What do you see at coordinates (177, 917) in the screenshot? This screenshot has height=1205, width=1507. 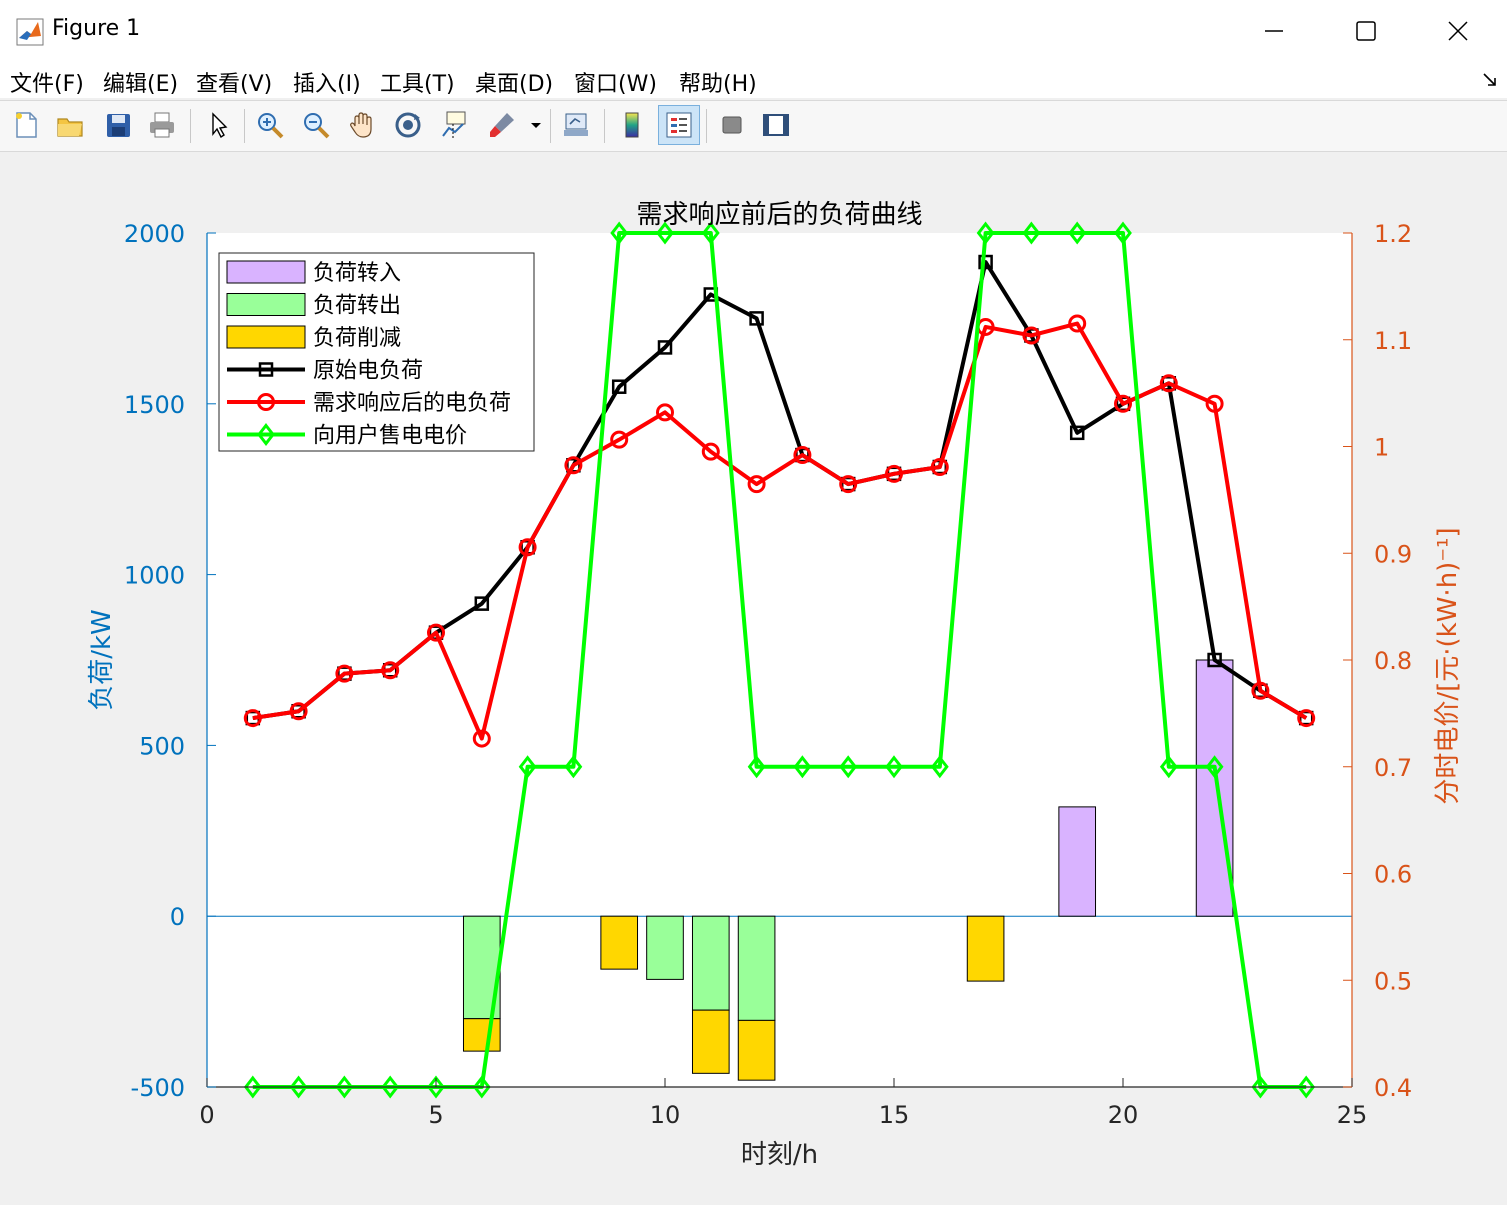 I see `y-left-tick-label: 0` at bounding box center [177, 917].